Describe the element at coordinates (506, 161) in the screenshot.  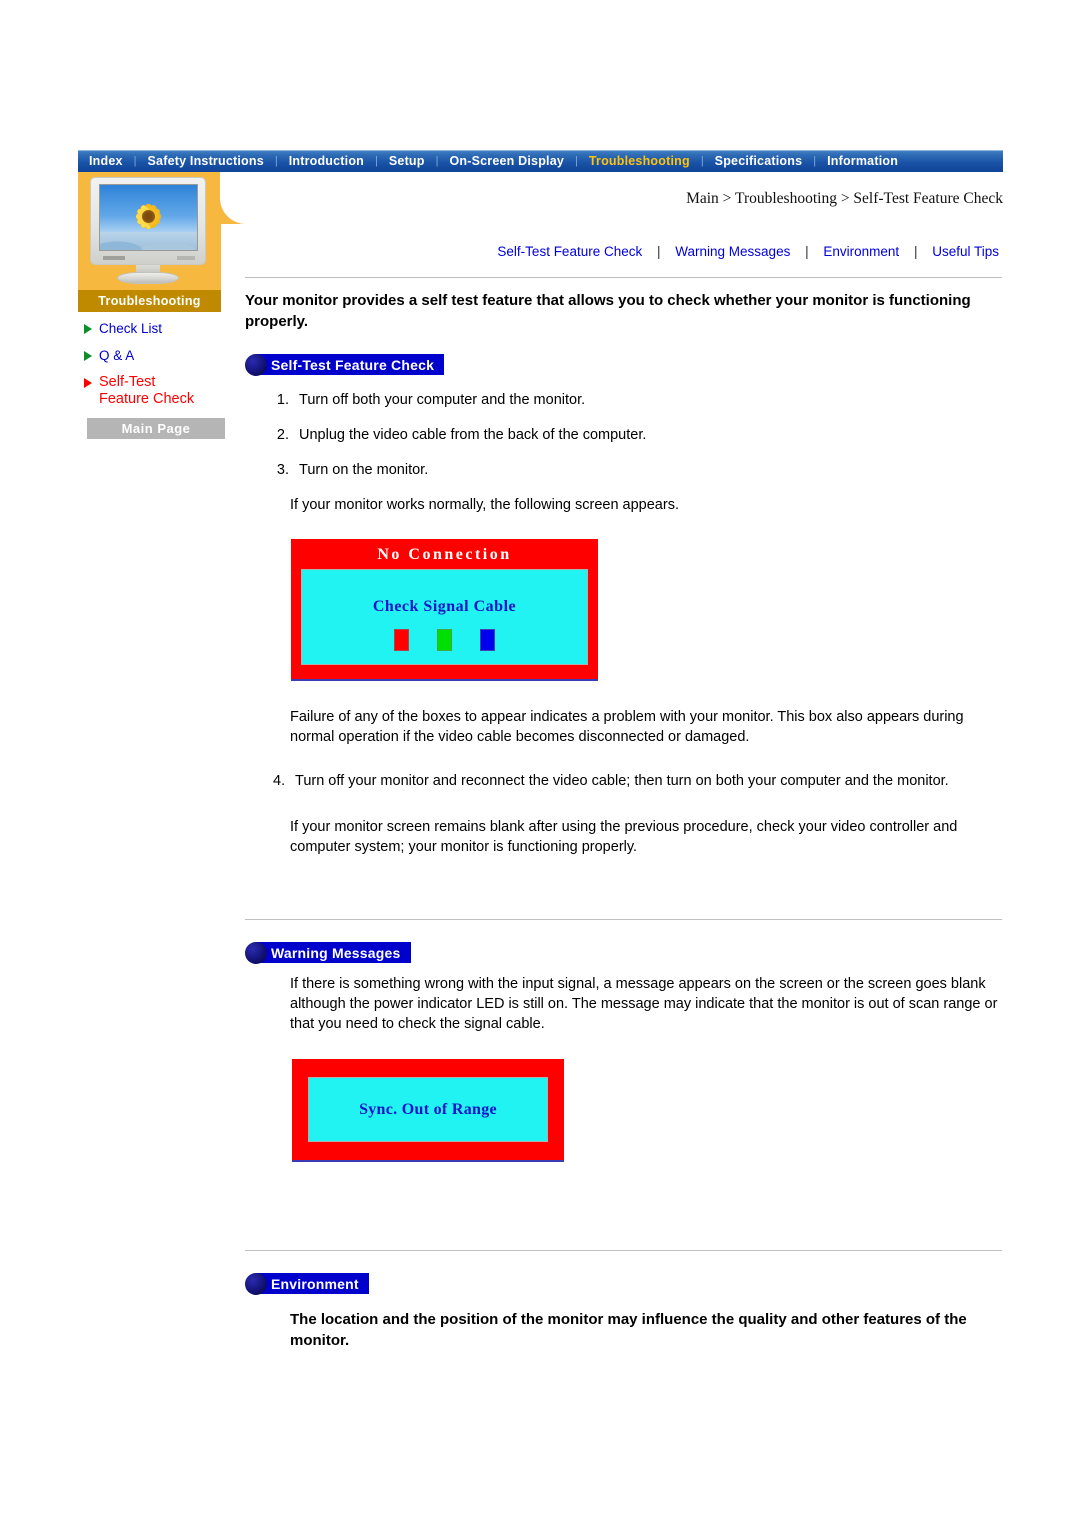
I see `nav-item-on-screen-display: On-Screen Display` at that location.